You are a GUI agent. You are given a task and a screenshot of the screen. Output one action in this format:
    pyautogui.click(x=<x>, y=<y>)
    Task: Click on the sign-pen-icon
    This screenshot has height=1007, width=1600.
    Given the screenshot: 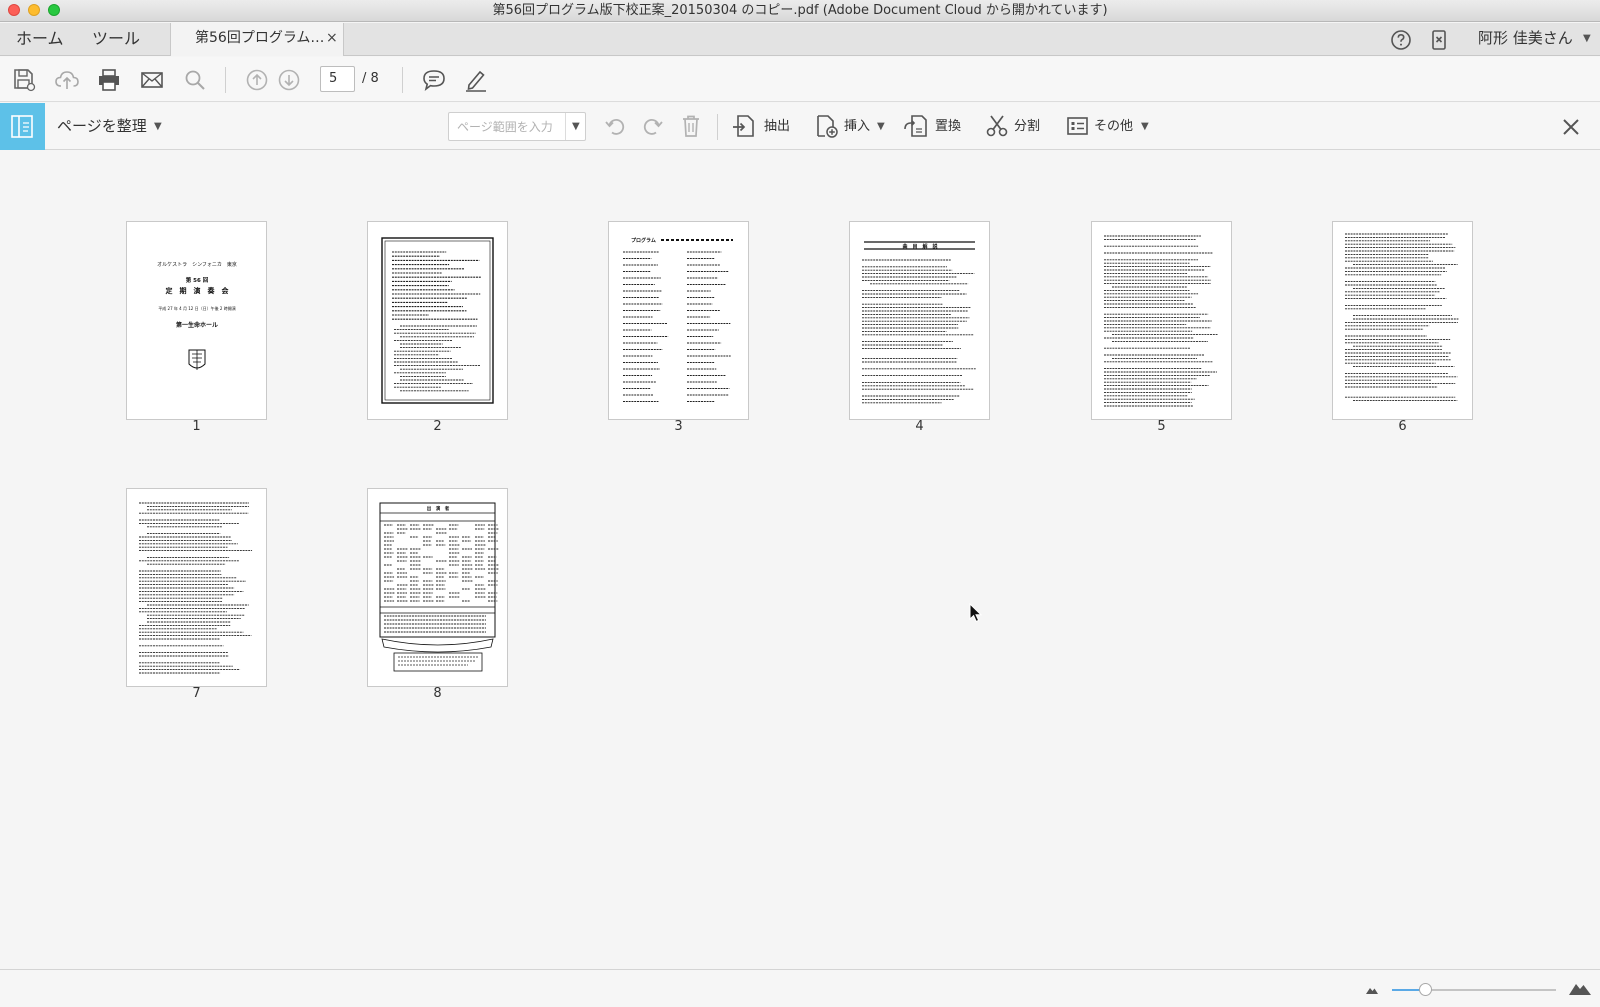 What is the action you would take?
    pyautogui.click(x=476, y=80)
    